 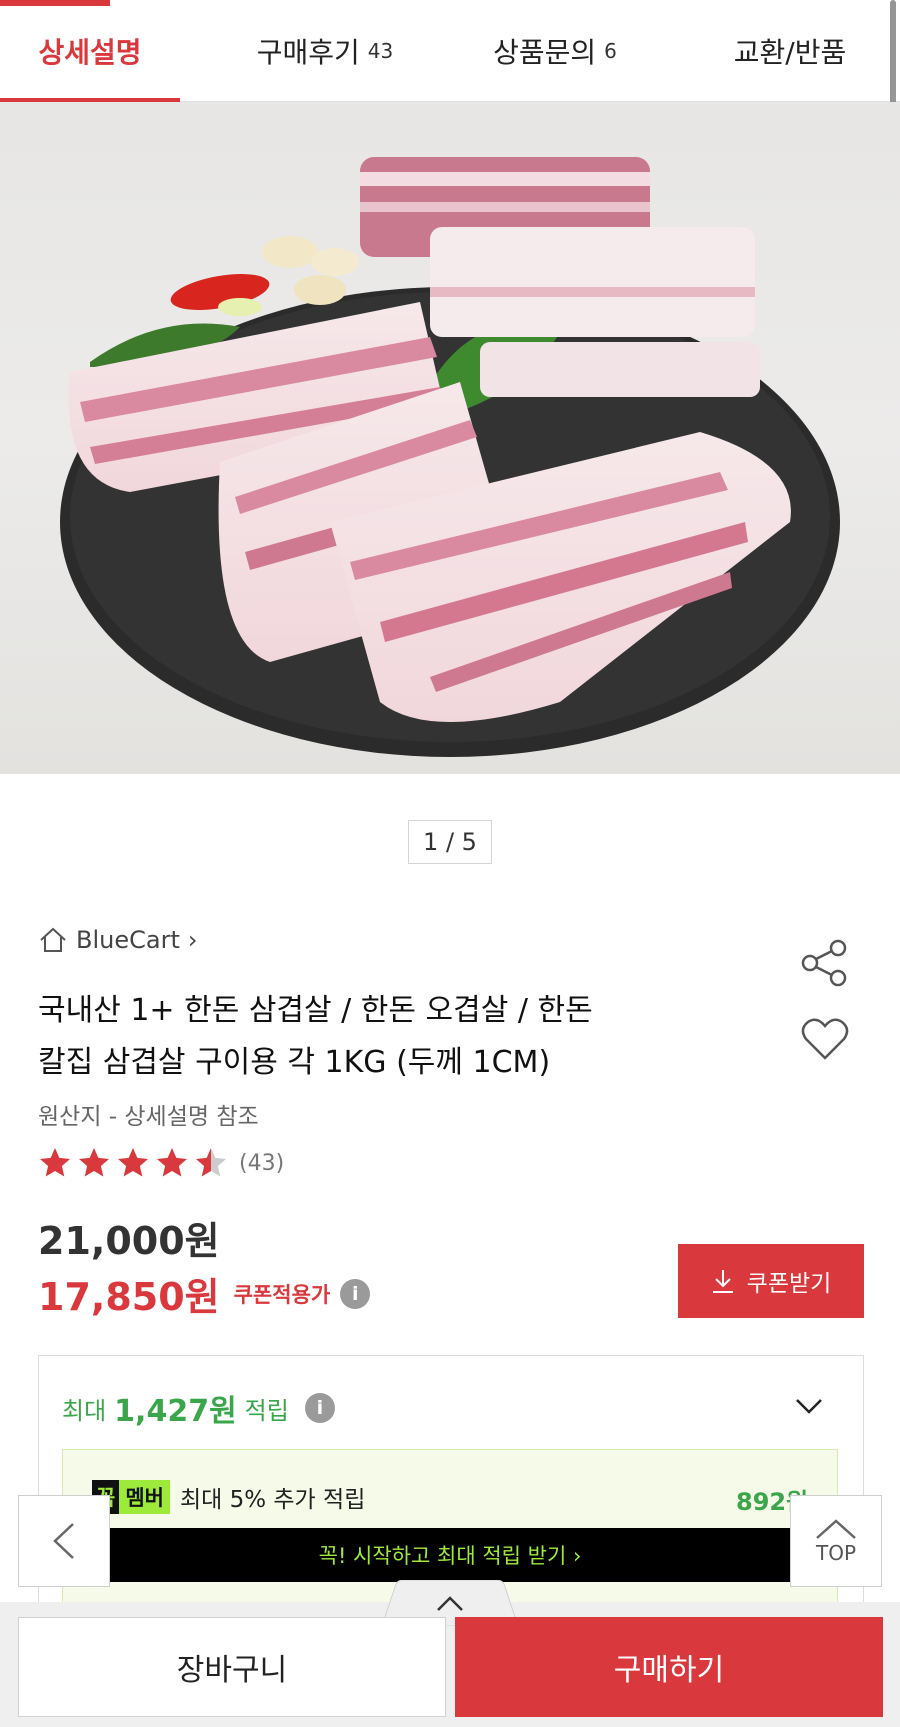 What do you see at coordinates (129, 1297) in the screenshot?
I see `sale-price: 17,850원` at bounding box center [129, 1297].